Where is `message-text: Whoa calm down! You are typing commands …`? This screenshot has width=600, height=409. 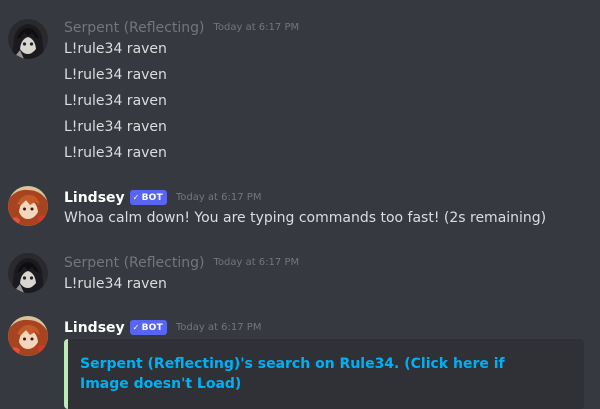 message-text: Whoa calm down! You are typing commands … is located at coordinates (305, 218).